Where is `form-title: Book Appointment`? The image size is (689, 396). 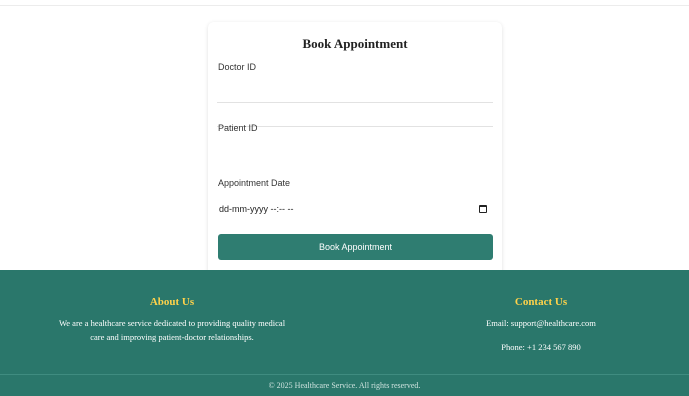
form-title: Book Appointment is located at coordinates (355, 43).